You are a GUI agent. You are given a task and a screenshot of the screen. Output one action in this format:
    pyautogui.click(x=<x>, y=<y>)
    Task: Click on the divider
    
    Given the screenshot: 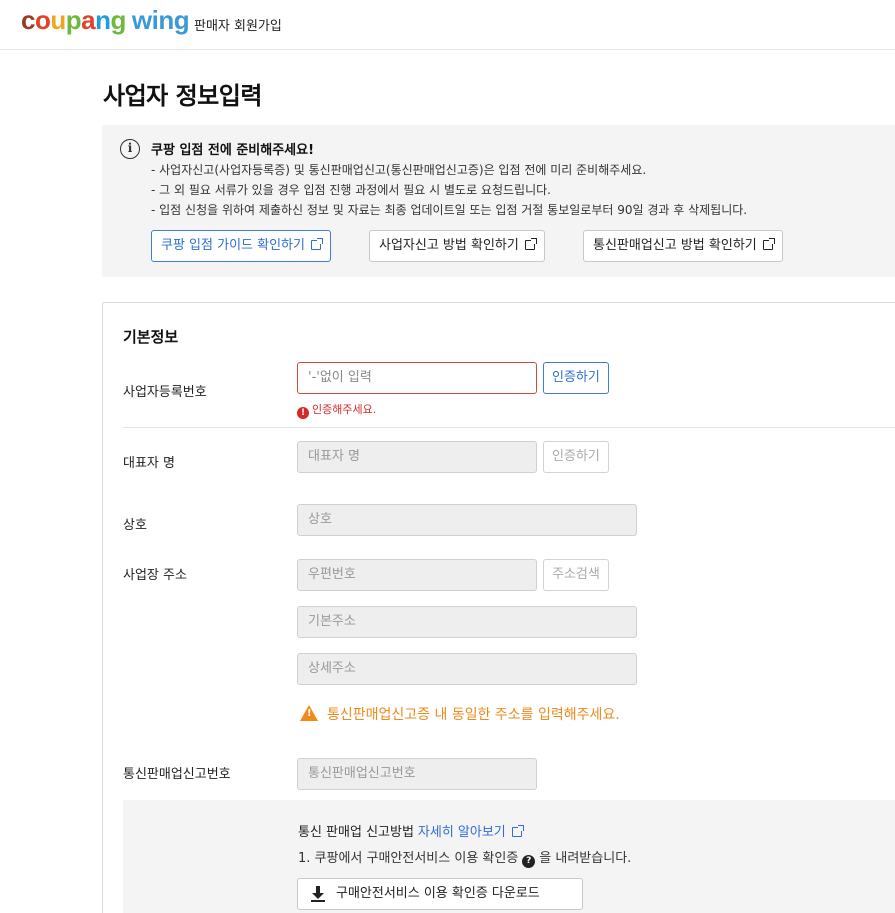 What is the action you would take?
    pyautogui.click(x=509, y=427)
    